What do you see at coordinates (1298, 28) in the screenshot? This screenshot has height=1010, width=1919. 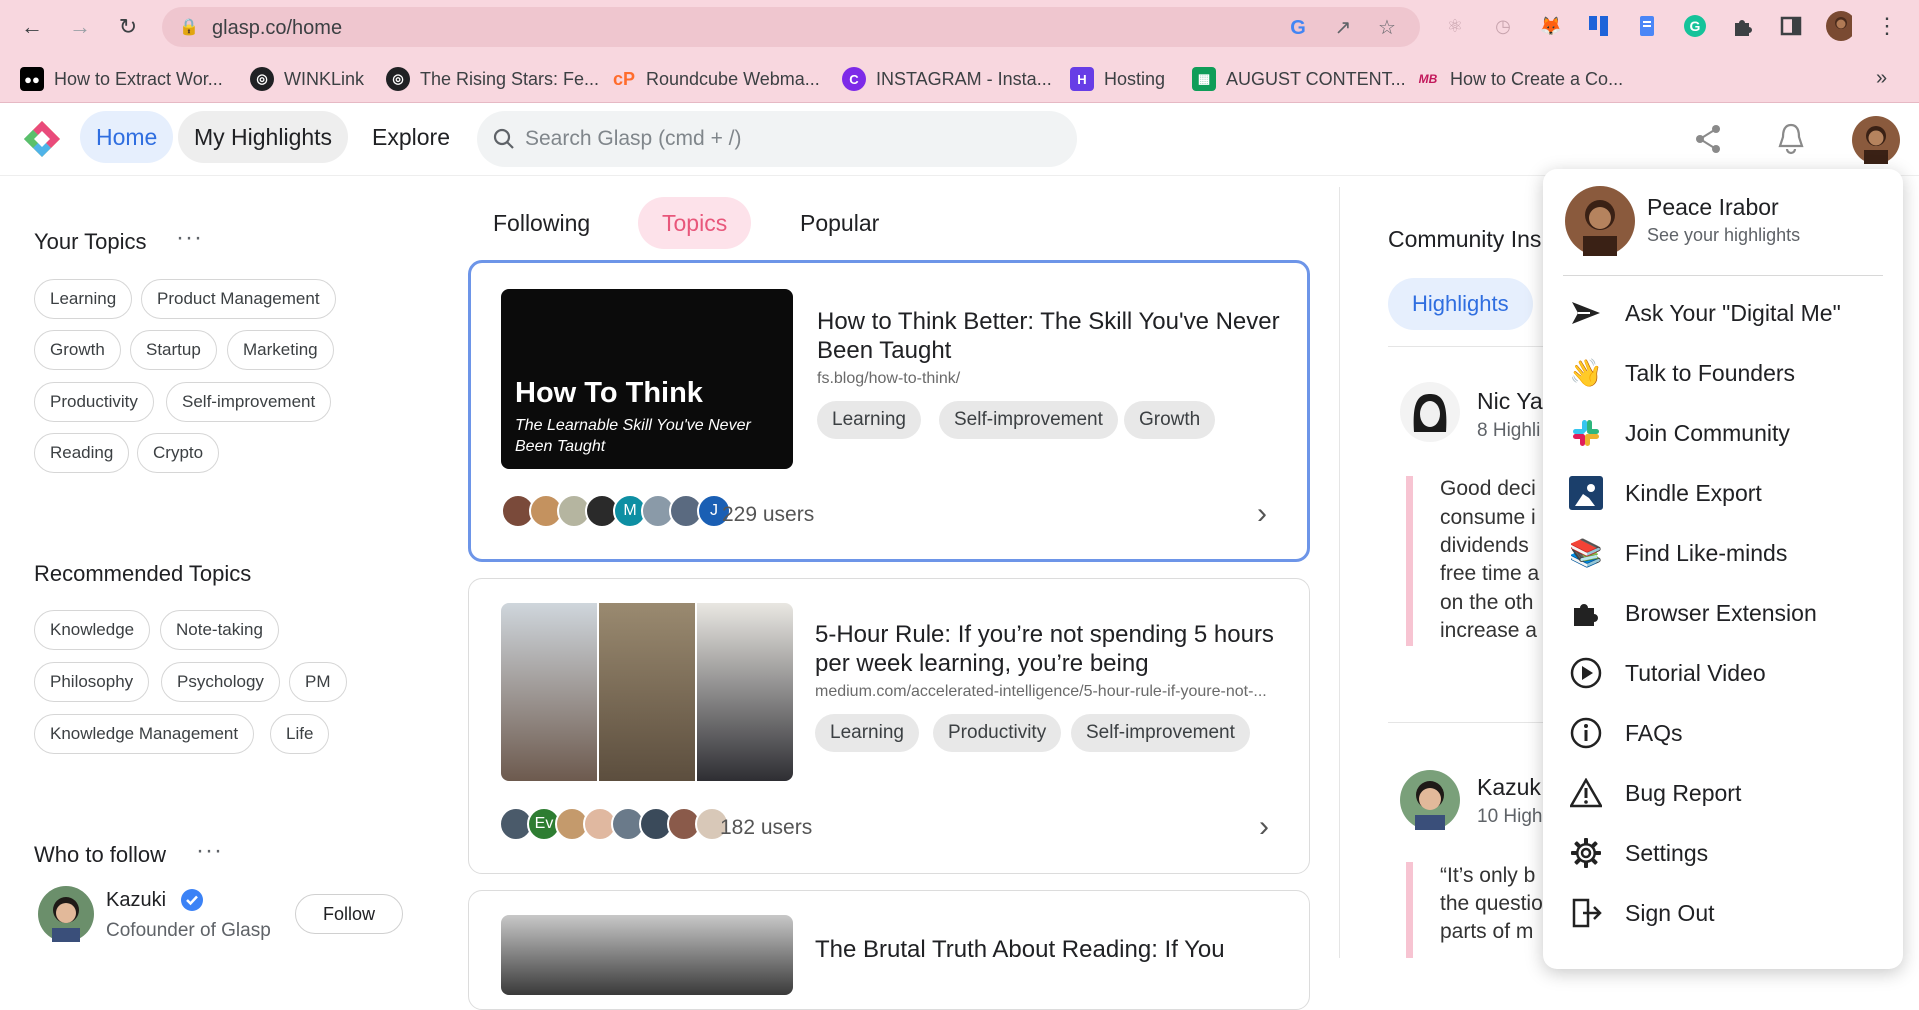 I see `google-icon: G` at bounding box center [1298, 28].